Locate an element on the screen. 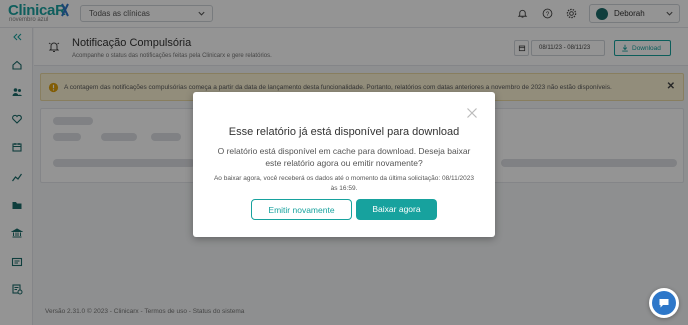  emit-again-button: Emitir novamente is located at coordinates (301, 209).